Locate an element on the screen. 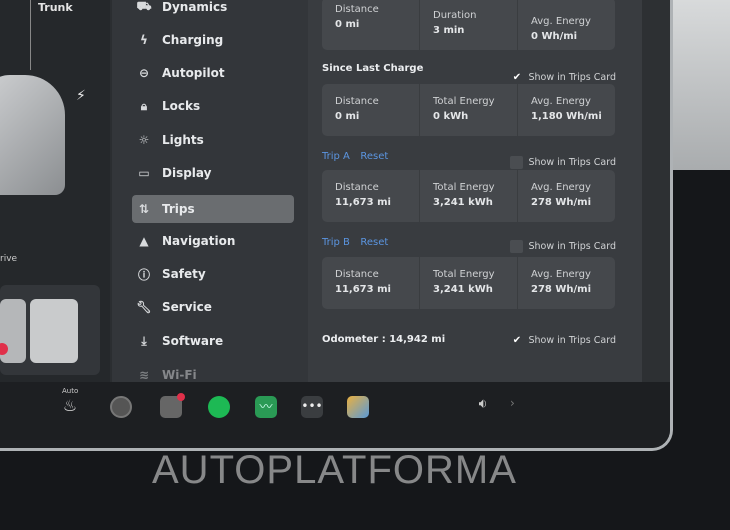 Image resolution: width=730 pixels, height=530 pixels. menu-label: Wi-Fi is located at coordinates (179, 375).